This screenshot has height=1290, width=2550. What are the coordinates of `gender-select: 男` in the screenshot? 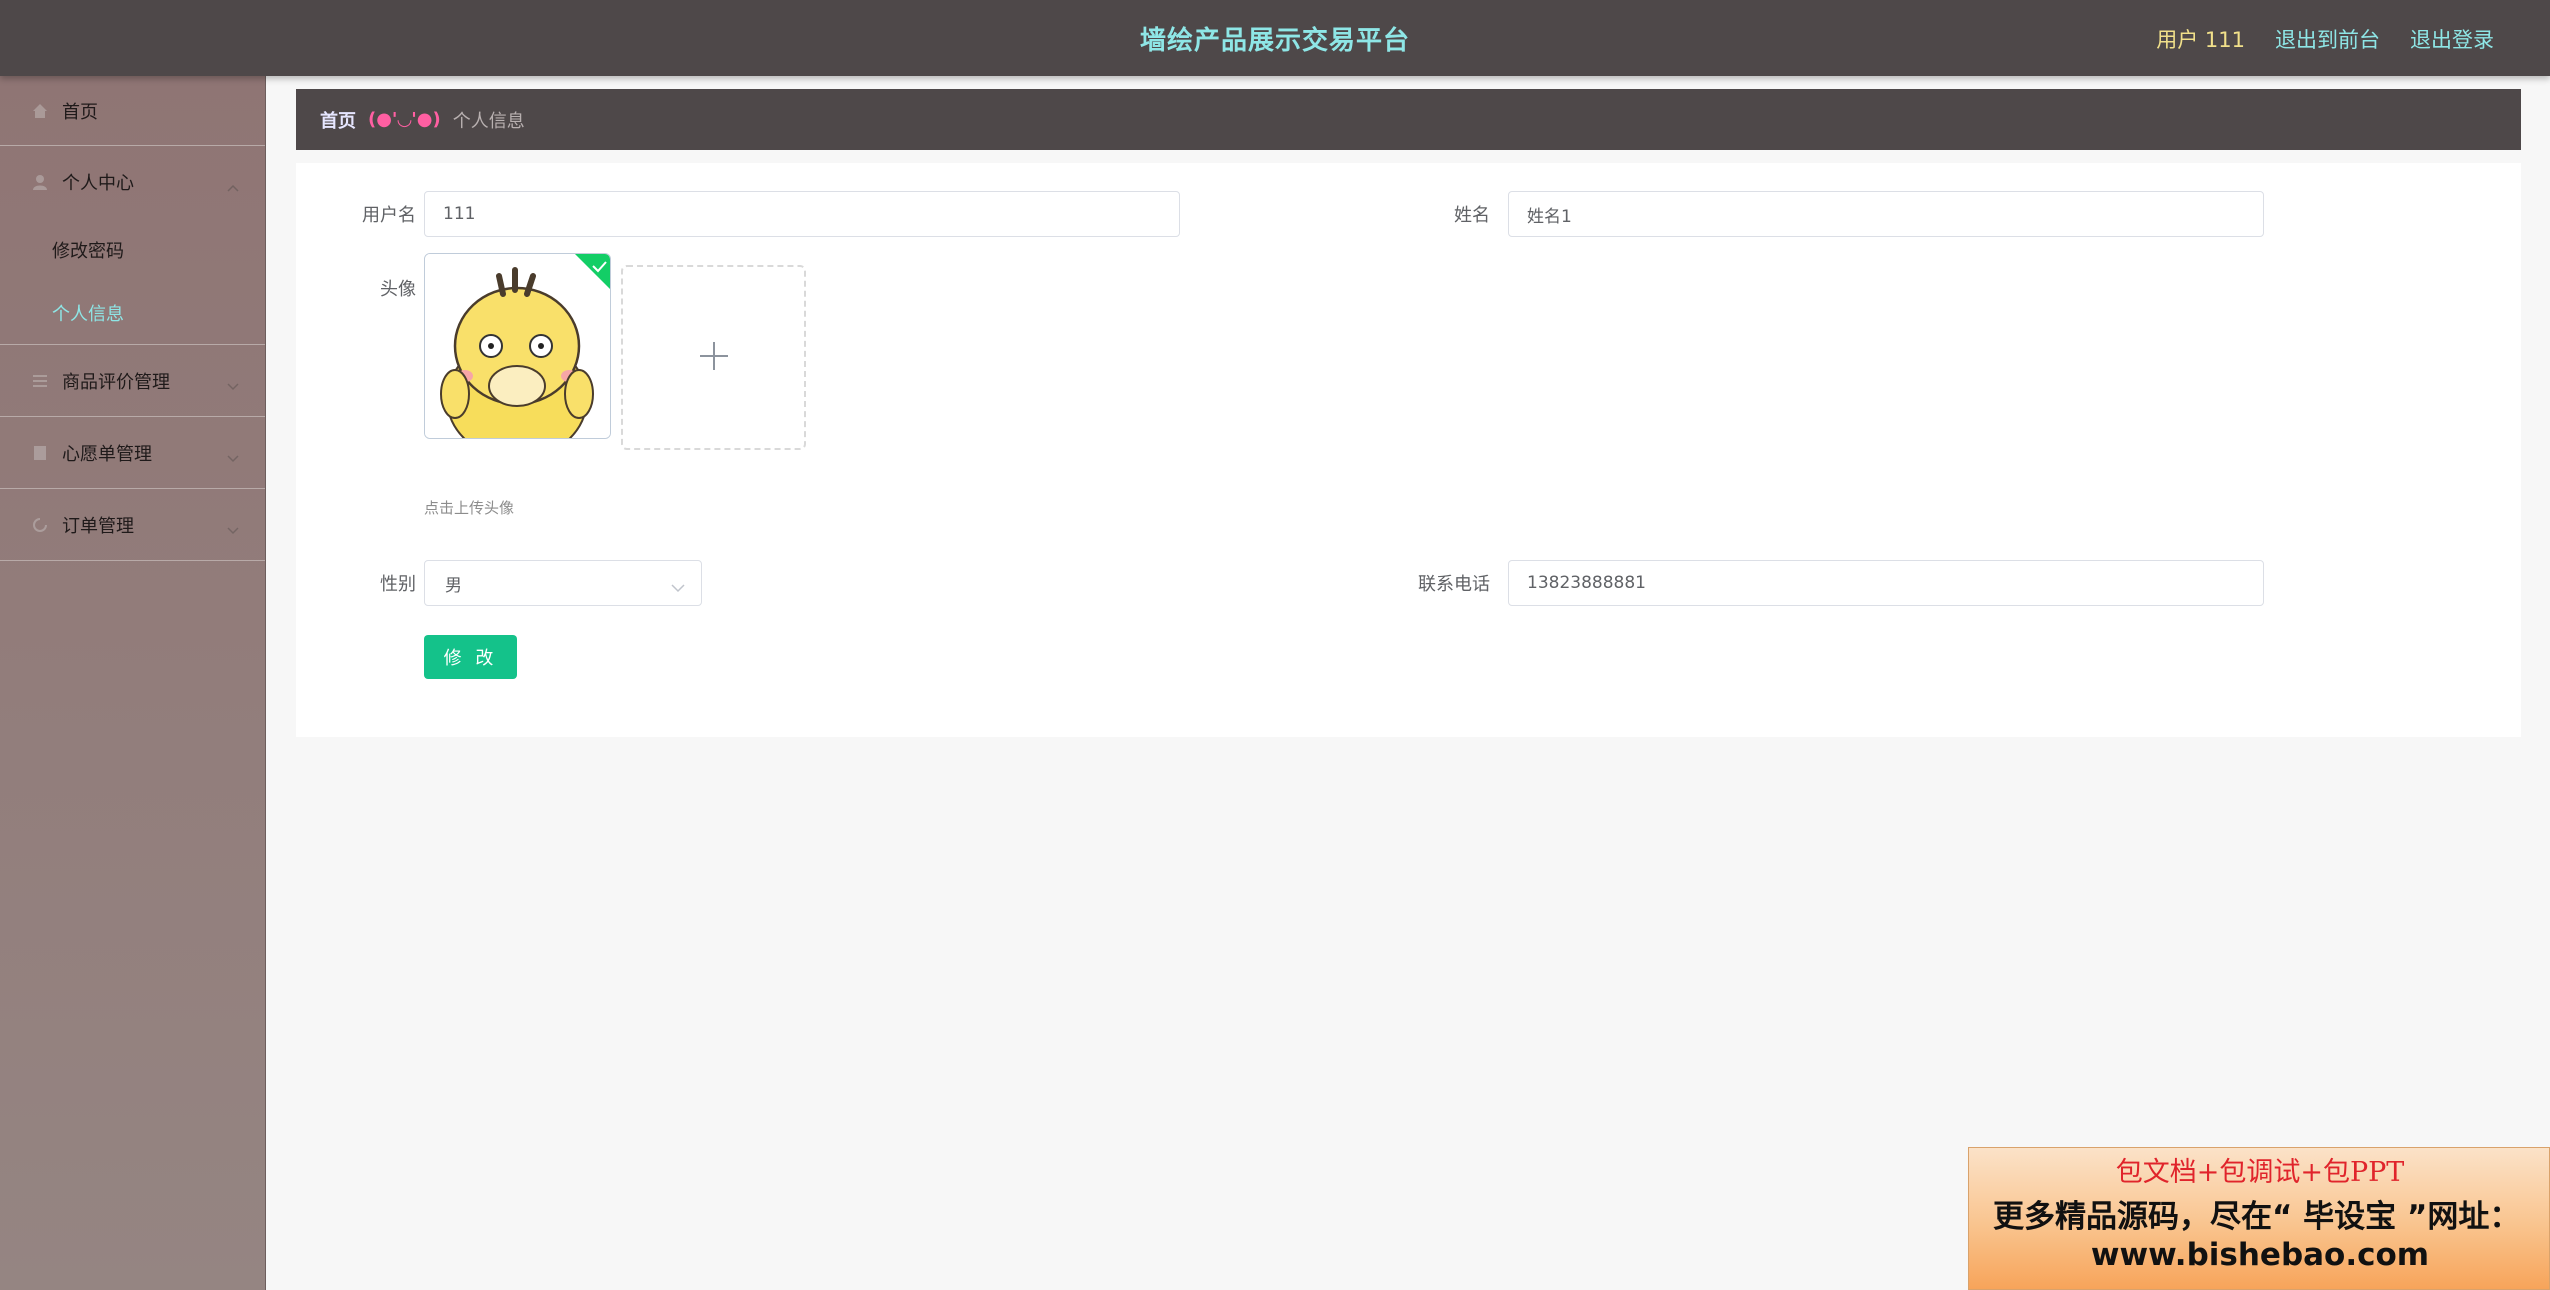 It's located at (563, 583).